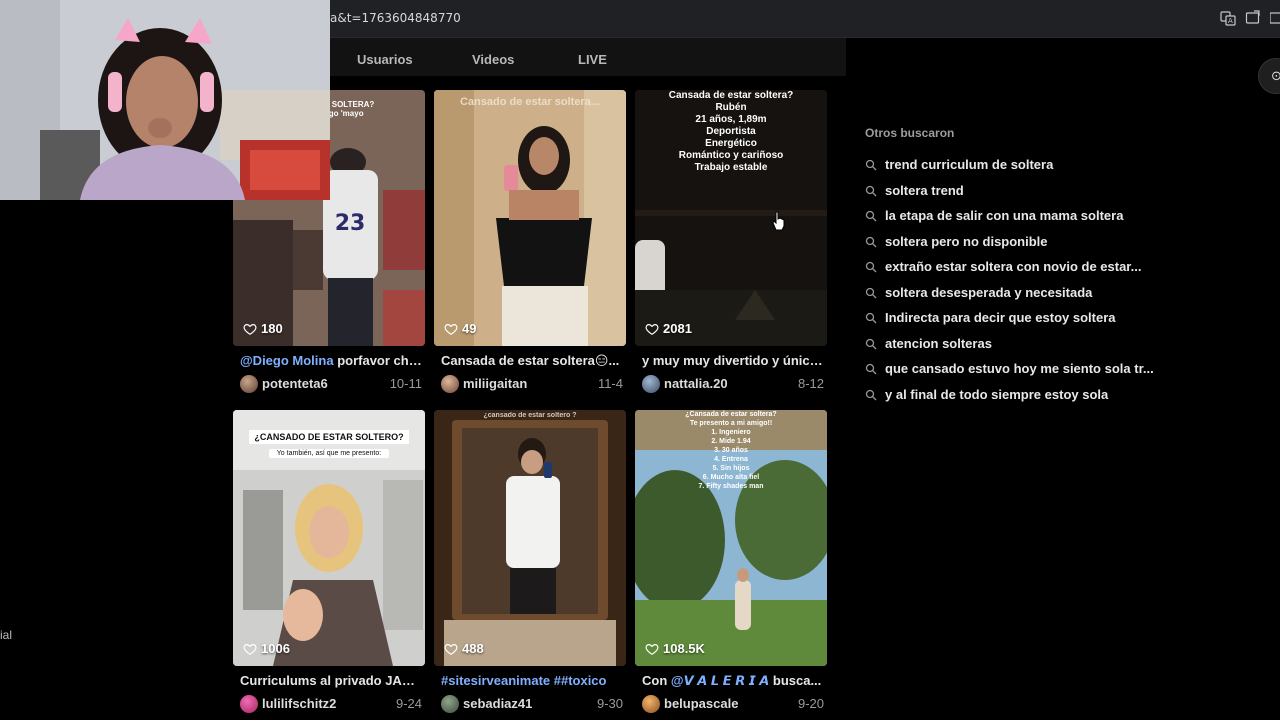 Image resolution: width=1280 pixels, height=720 pixels. What do you see at coordinates (701, 703) in the screenshot?
I see `username: belupascale` at bounding box center [701, 703].